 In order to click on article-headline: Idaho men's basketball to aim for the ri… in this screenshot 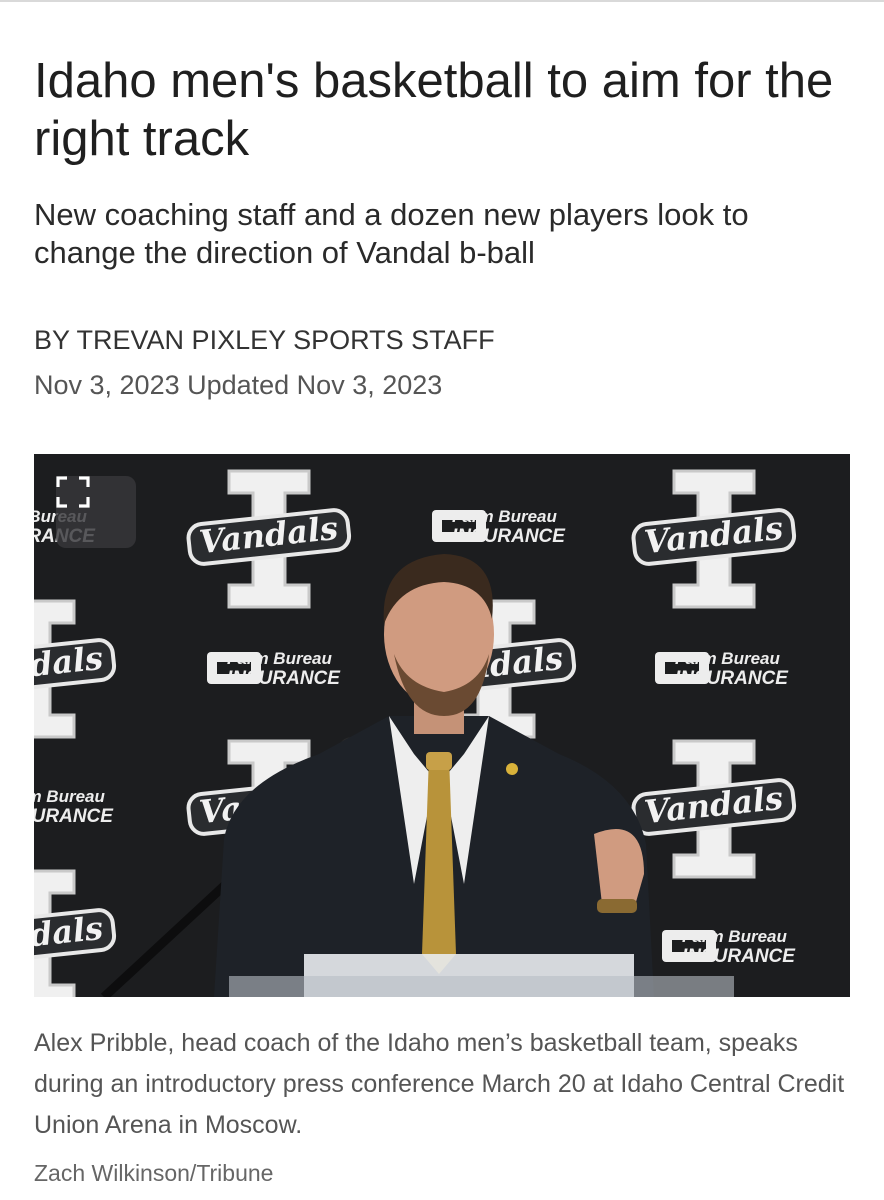, I will do `click(434, 110)`.